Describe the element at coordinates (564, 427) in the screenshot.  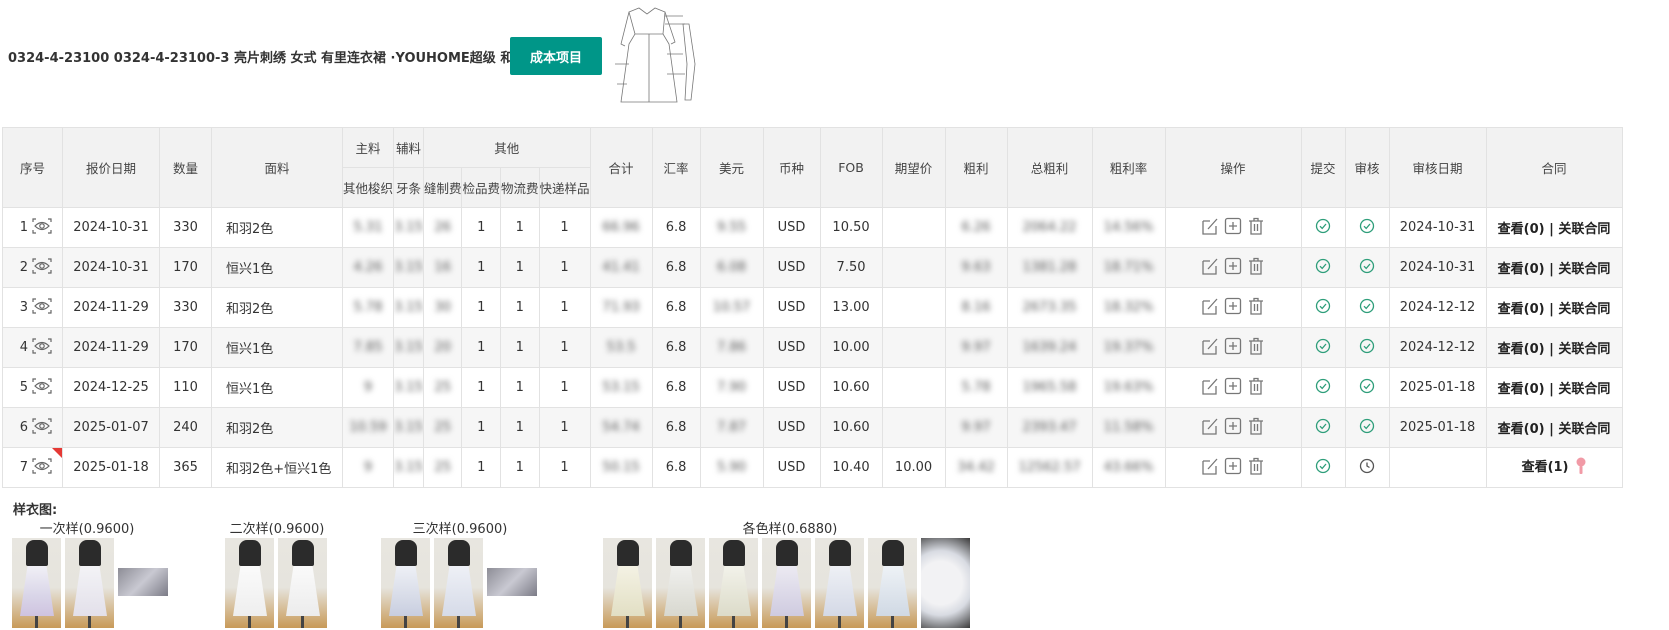
I see `express-cell: 1` at that location.